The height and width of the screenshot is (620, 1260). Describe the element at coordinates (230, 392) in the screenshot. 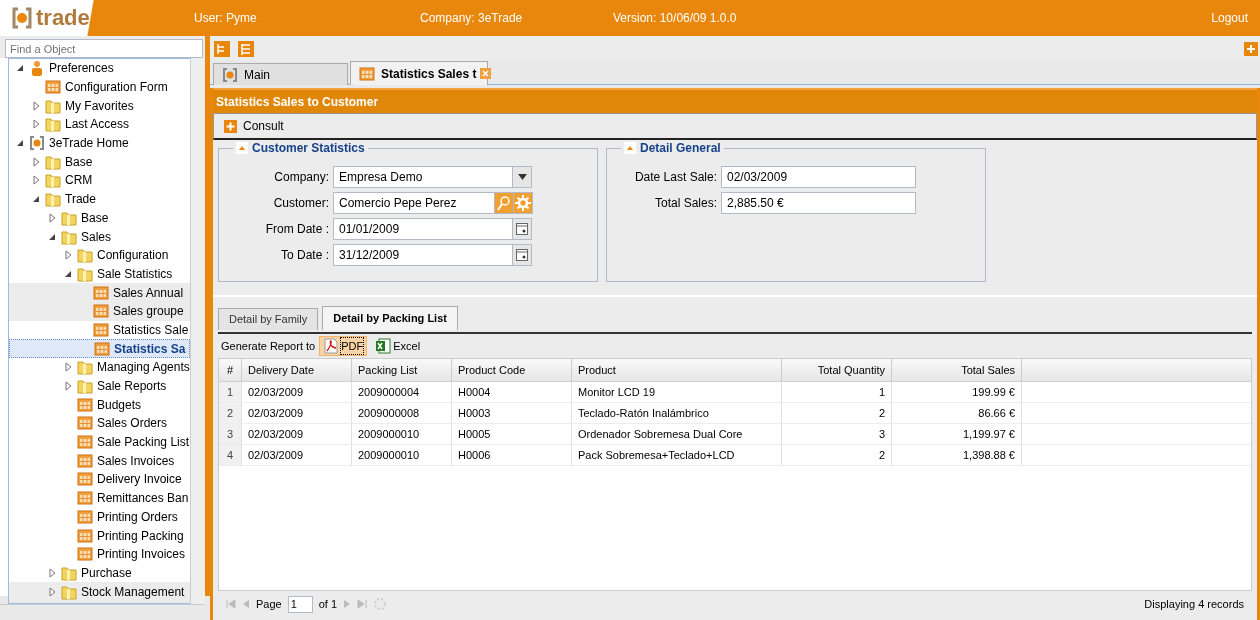

I see `row-number: 1` at that location.